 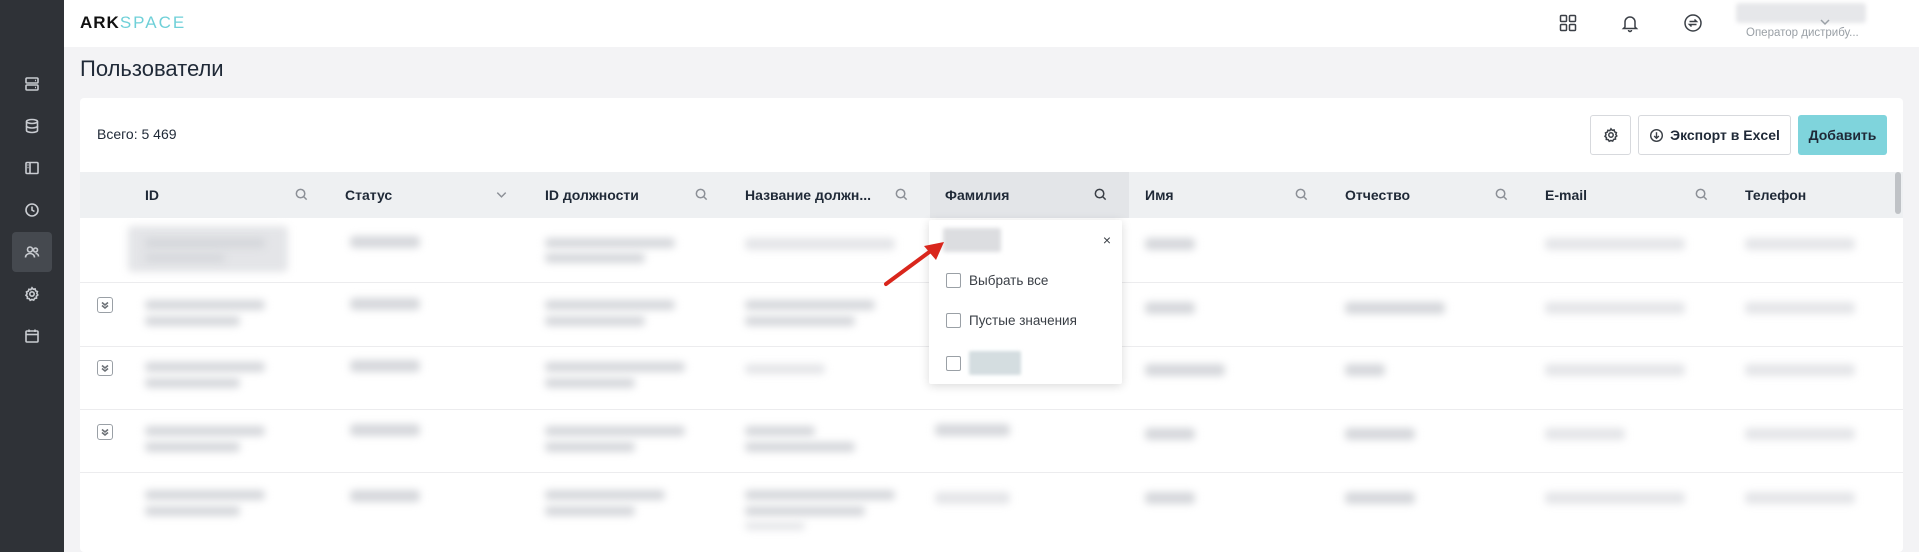 I want to click on column-label: Фамилия, so click(x=977, y=195).